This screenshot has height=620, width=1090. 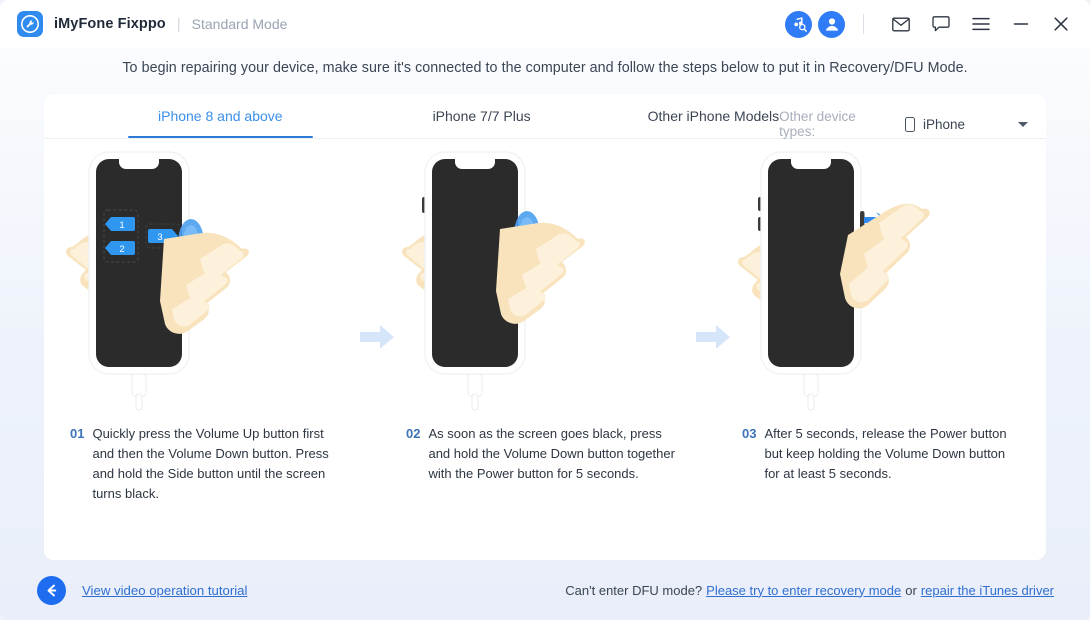 I want to click on titlebar-actions, so click(x=934, y=24).